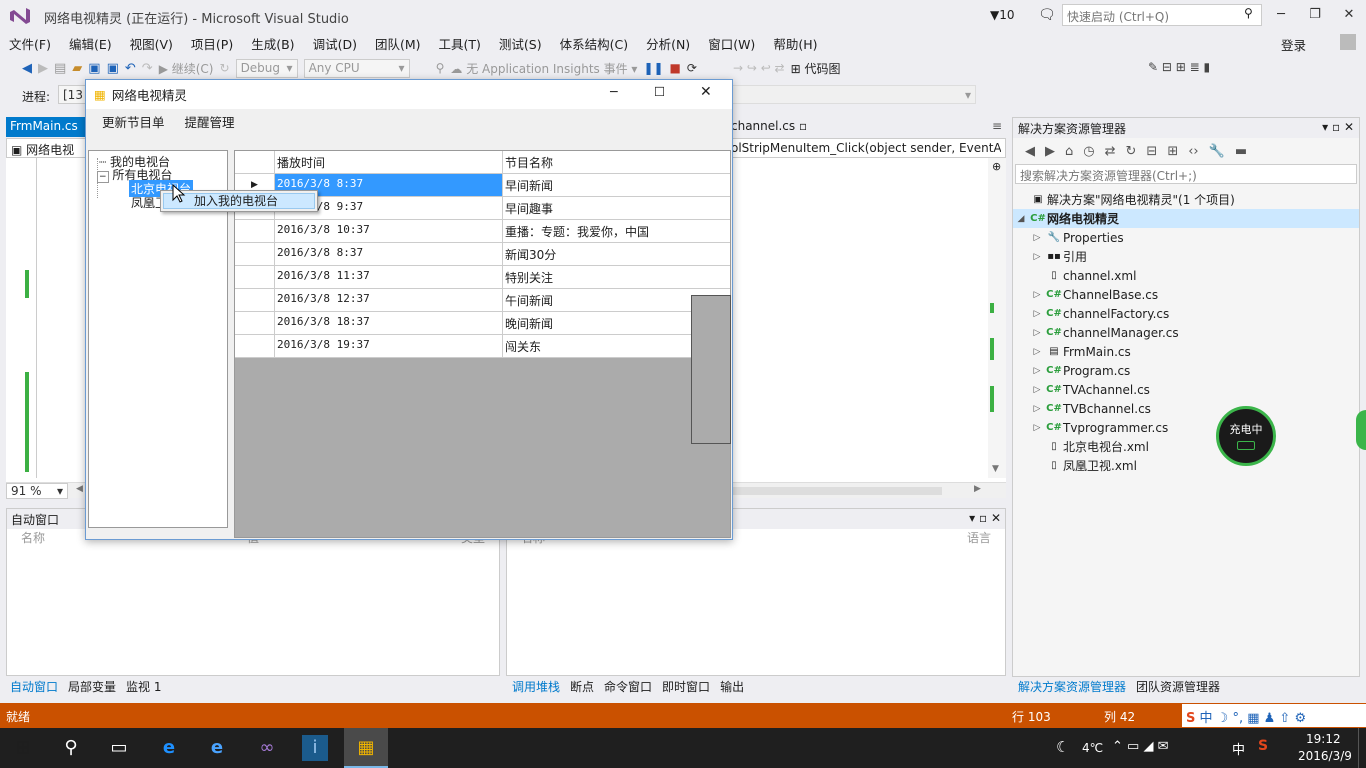 This screenshot has width=1366, height=768. I want to click on visual-studio-taskbar-icon: ∞, so click(267, 748).